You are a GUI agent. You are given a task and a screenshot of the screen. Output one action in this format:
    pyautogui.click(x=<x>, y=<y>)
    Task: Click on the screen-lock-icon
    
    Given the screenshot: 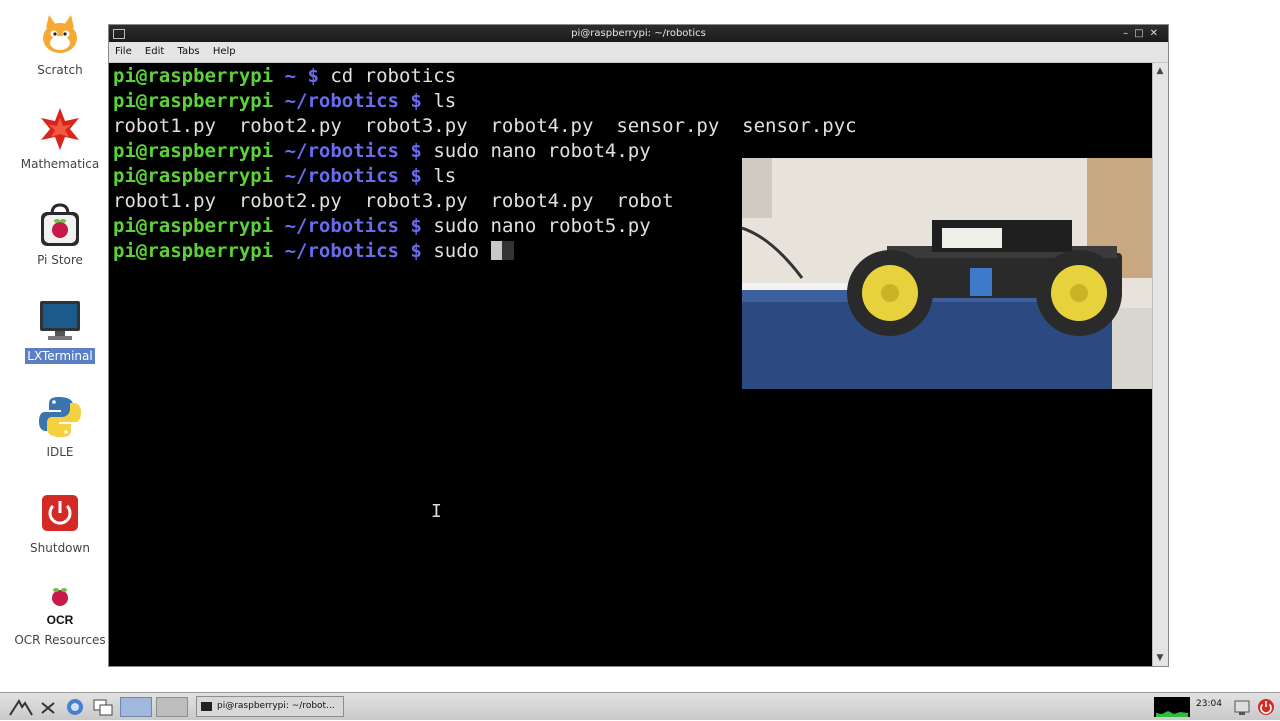 What is the action you would take?
    pyautogui.click(x=1242, y=707)
    